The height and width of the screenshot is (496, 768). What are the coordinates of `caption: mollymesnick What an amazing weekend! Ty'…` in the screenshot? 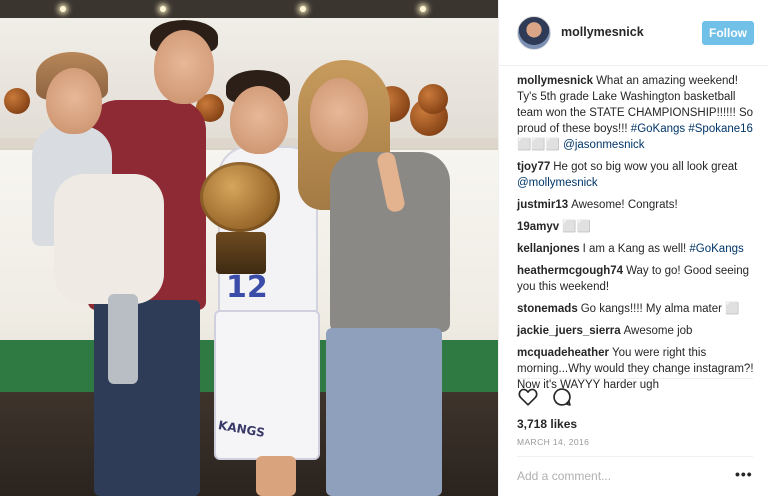 It's located at (637, 113).